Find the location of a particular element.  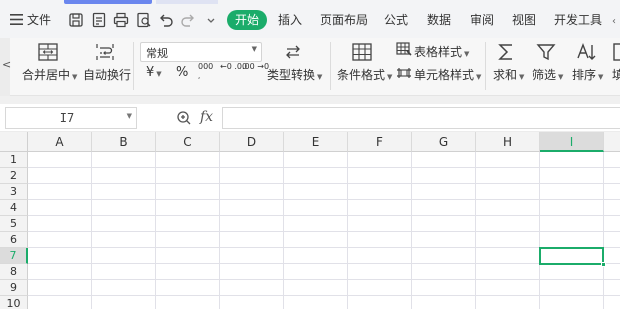

row-header: 8 is located at coordinates (14, 272).